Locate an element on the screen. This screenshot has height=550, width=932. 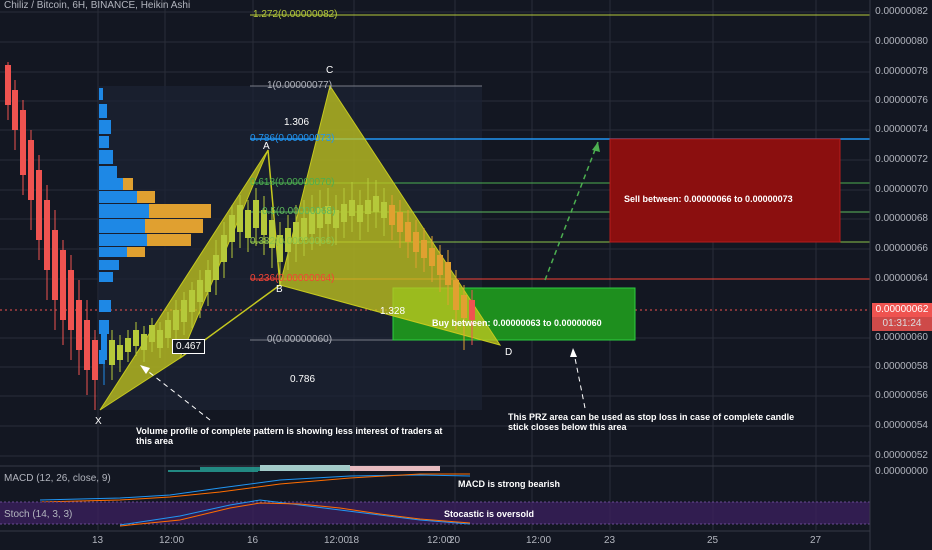
current-price-label: 0.00000062 is located at coordinates (902, 310).